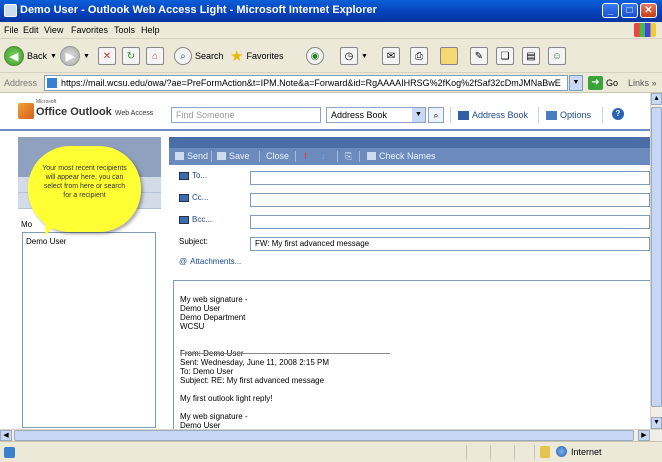 The height and width of the screenshot is (462, 662). What do you see at coordinates (89, 330) in the screenshot?
I see `recent-recipients-list: Demo User` at bounding box center [89, 330].